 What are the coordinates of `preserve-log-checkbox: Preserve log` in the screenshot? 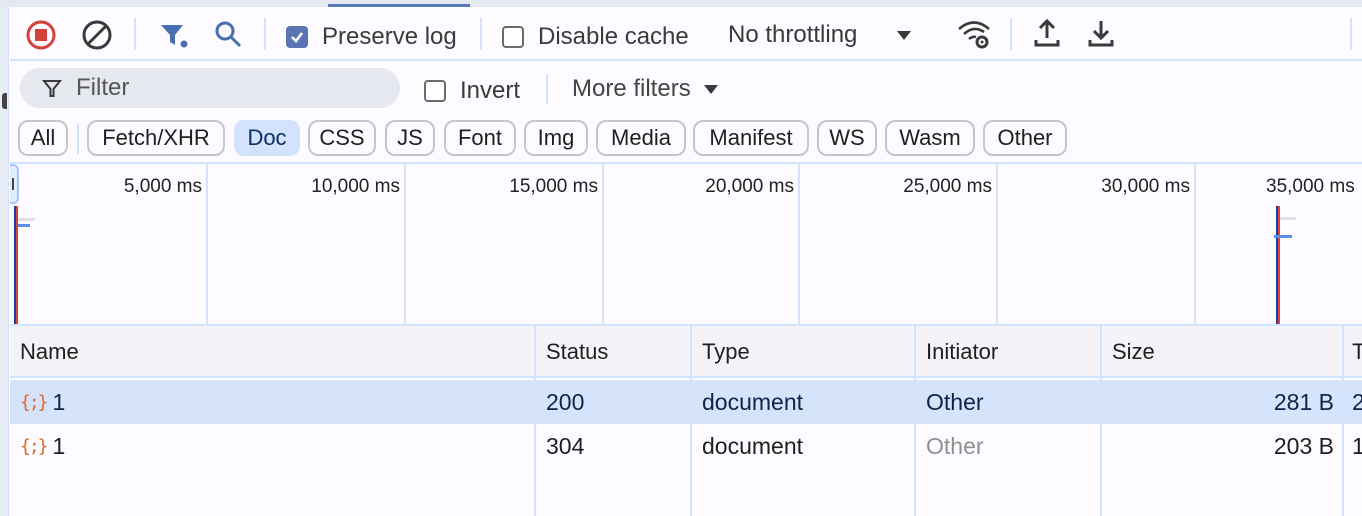 It's located at (371, 37).